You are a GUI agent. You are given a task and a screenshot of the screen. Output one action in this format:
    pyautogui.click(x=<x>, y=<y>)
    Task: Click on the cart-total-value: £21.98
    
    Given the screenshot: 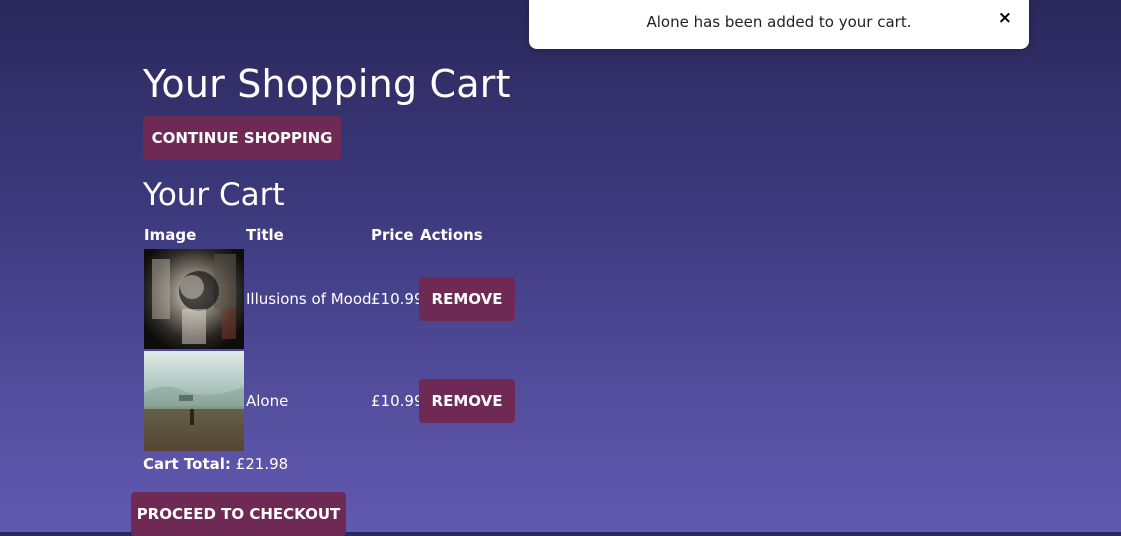 What is the action you would take?
    pyautogui.click(x=262, y=464)
    